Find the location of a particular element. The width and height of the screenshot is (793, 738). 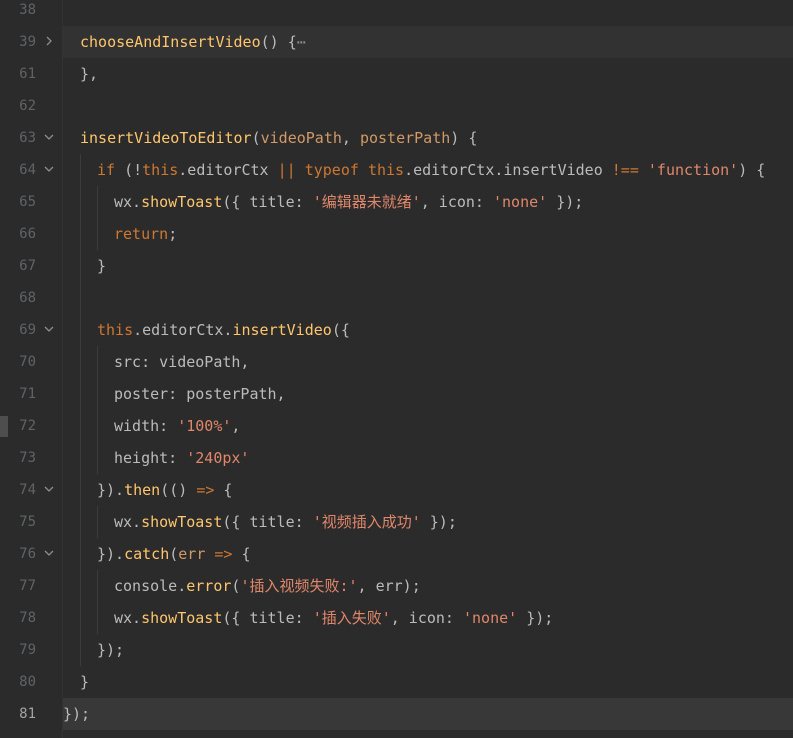

code-line: 67} is located at coordinates (396, 266).